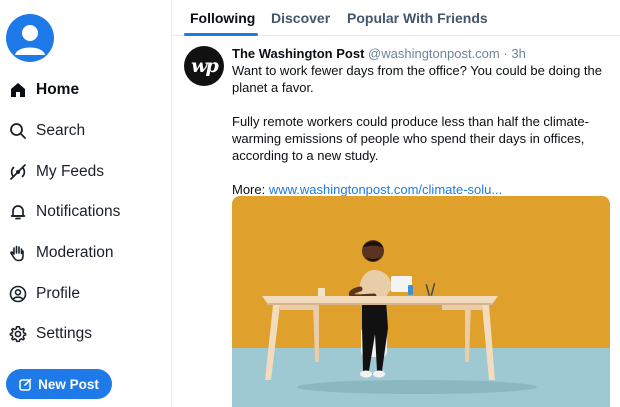 The image size is (620, 407). Describe the element at coordinates (518, 53) in the screenshot. I see `post-timestamp: 3h` at that location.